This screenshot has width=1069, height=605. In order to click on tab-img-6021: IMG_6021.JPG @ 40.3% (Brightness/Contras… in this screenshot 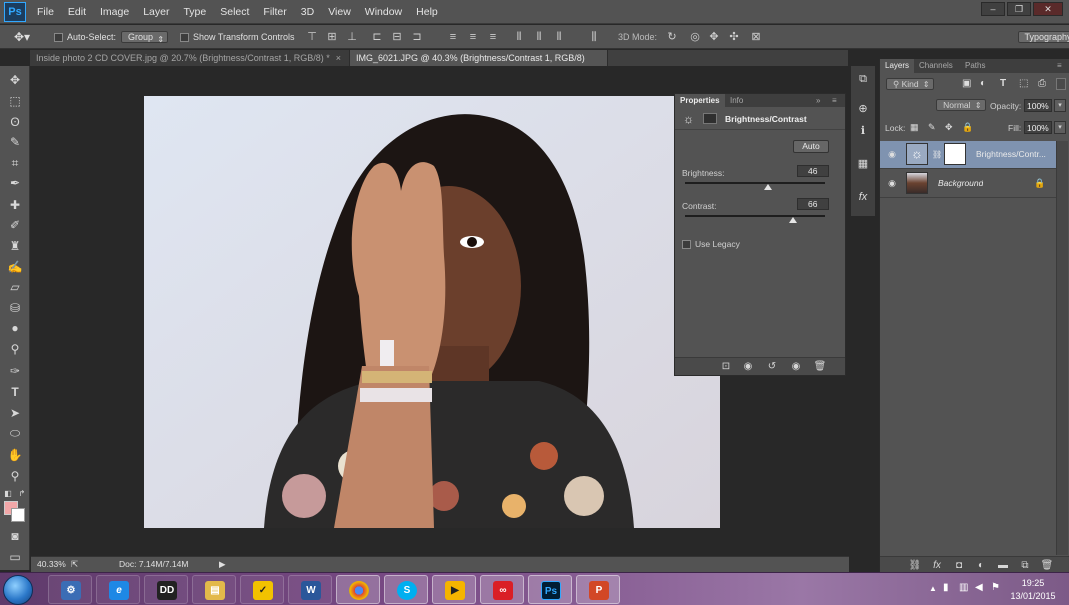, I will do `click(479, 64)`.